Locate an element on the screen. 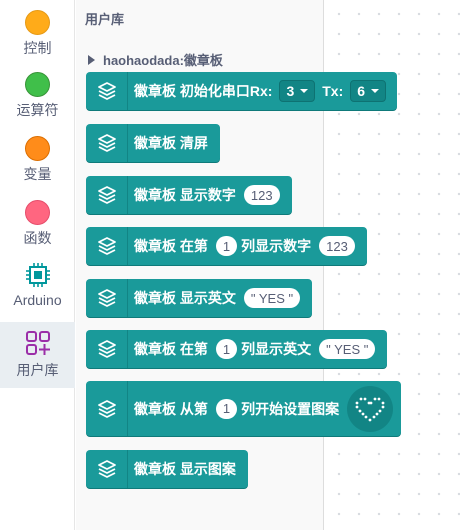  block-text: 徽章板 初始化串口Rx: is located at coordinates (203, 91).